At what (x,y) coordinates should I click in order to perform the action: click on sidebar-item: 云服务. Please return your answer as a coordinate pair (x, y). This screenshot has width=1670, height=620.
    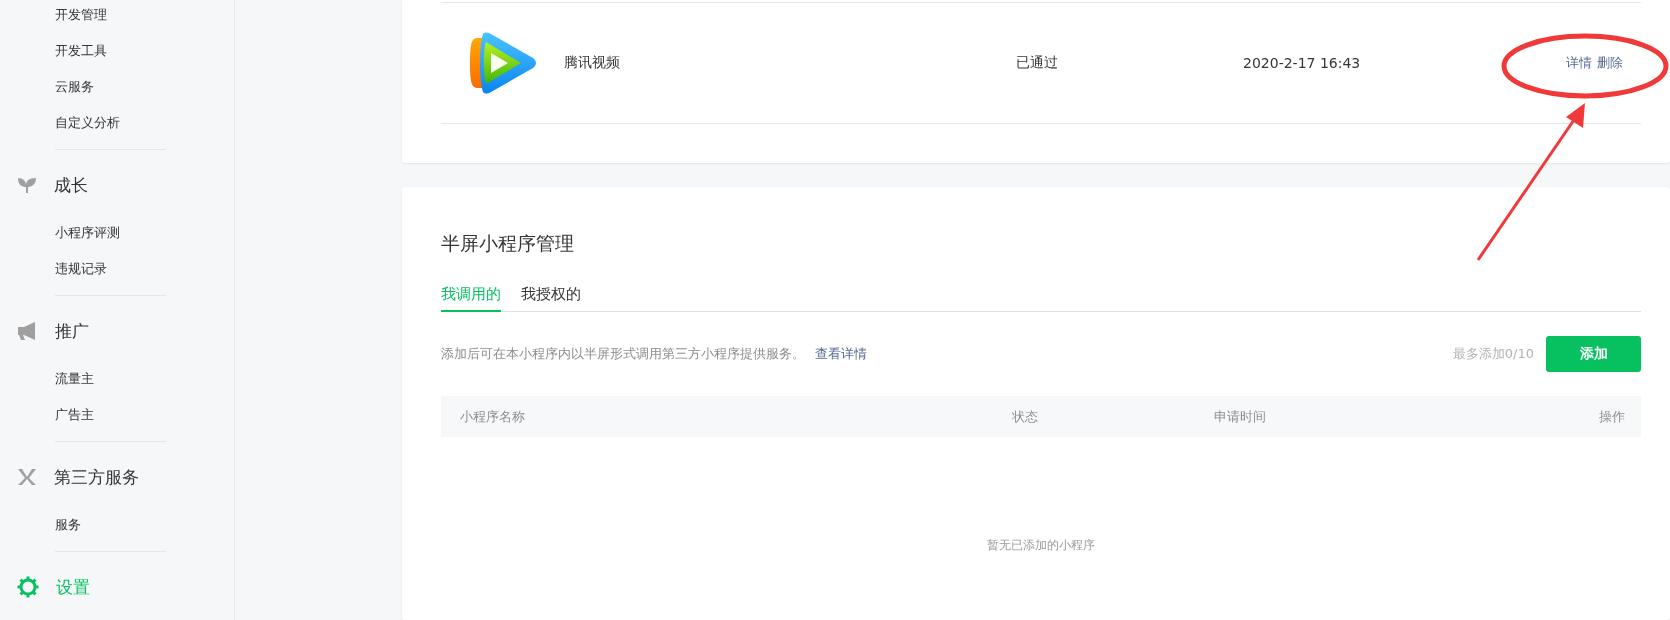
    Looking at the image, I should click on (110, 87).